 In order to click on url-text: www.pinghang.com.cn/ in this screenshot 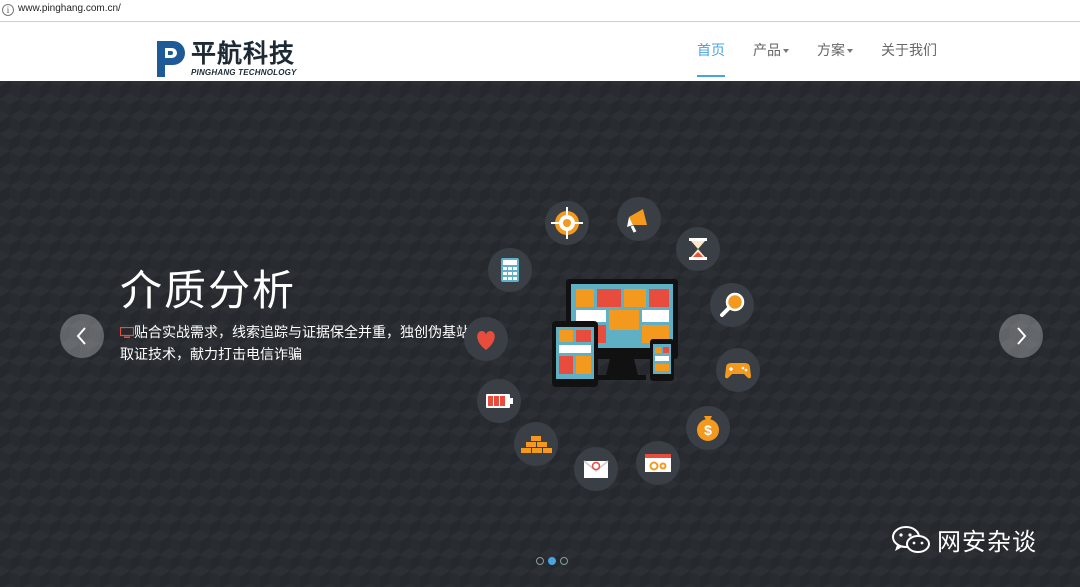, I will do `click(69, 8)`.